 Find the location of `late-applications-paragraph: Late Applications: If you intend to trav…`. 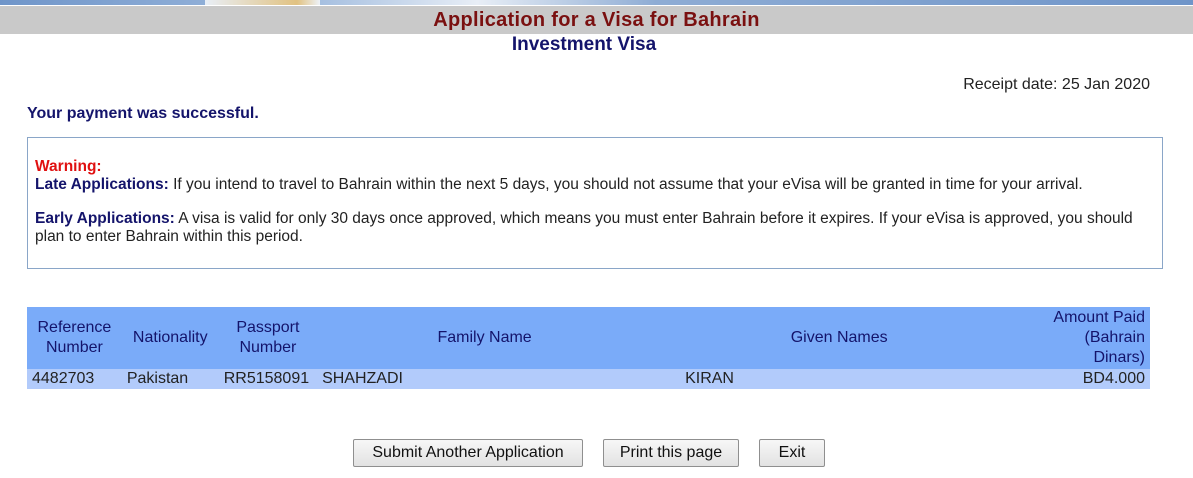

late-applications-paragraph: Late Applications: If you intend to trav… is located at coordinates (595, 185).